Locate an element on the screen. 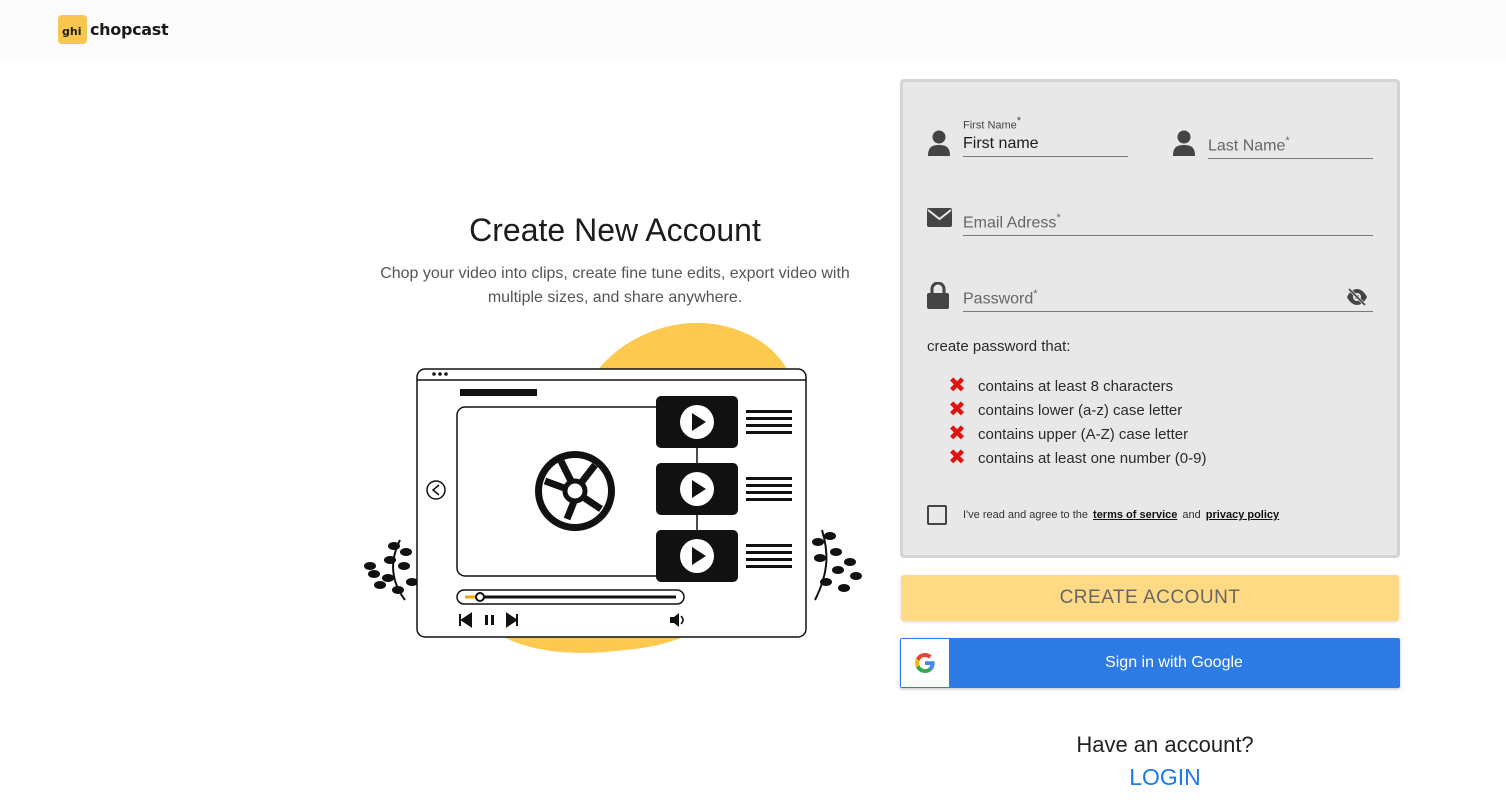 The width and height of the screenshot is (1506, 806). email-field: Email Adress* is located at coordinates (1152, 217).